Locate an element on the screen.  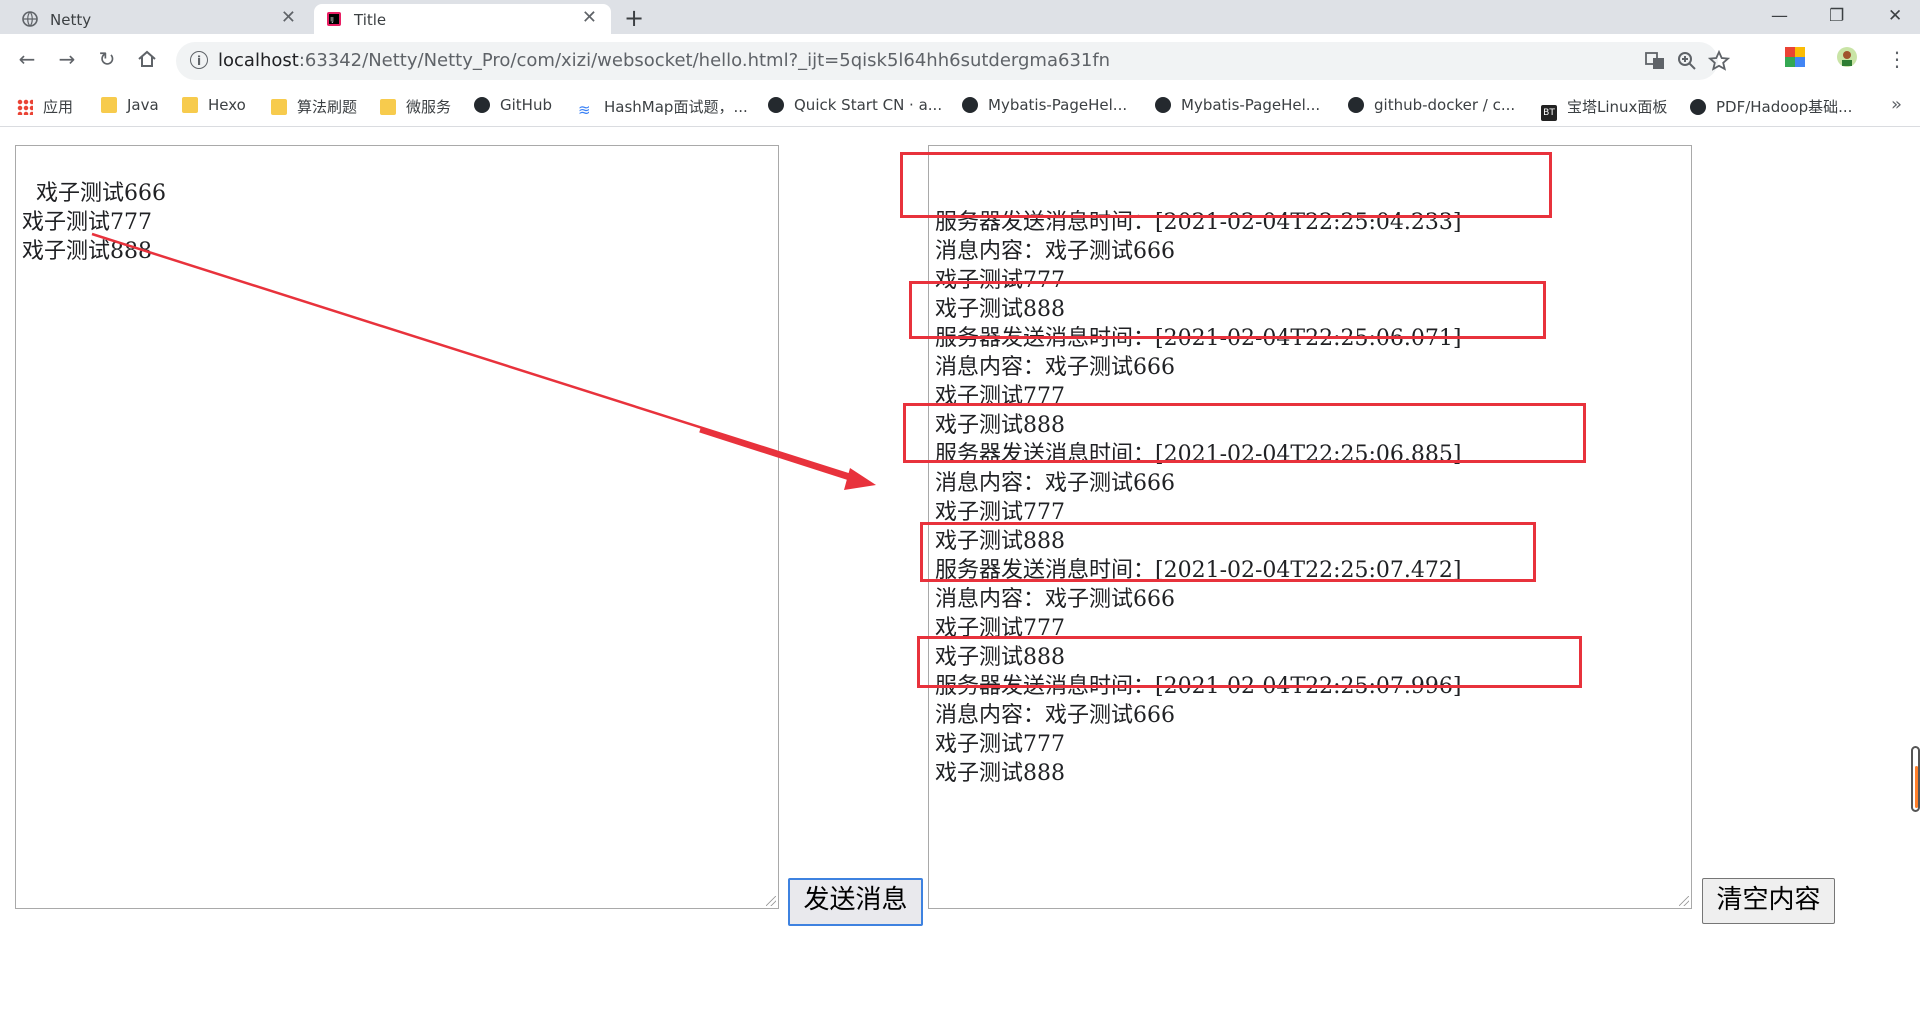
annotation-arrow-icon is located at coordinates (483, 361).